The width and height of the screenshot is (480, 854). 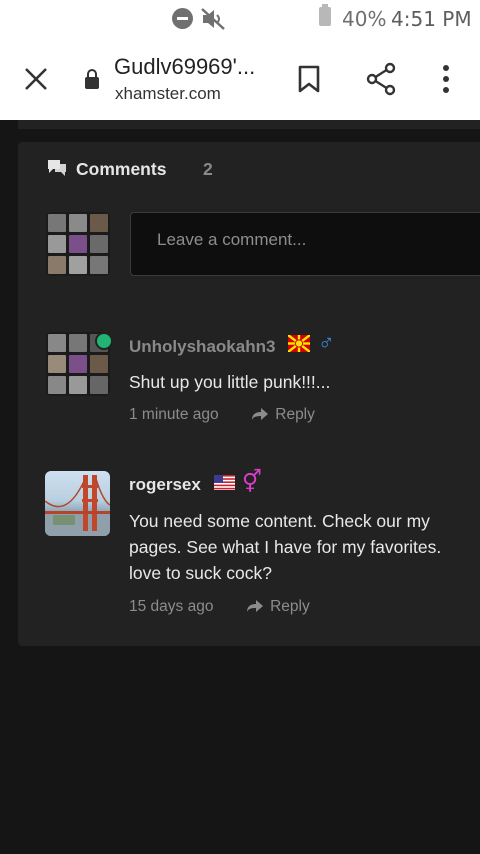 What do you see at coordinates (165, 485) in the screenshot?
I see `comment-username: rogersex` at bounding box center [165, 485].